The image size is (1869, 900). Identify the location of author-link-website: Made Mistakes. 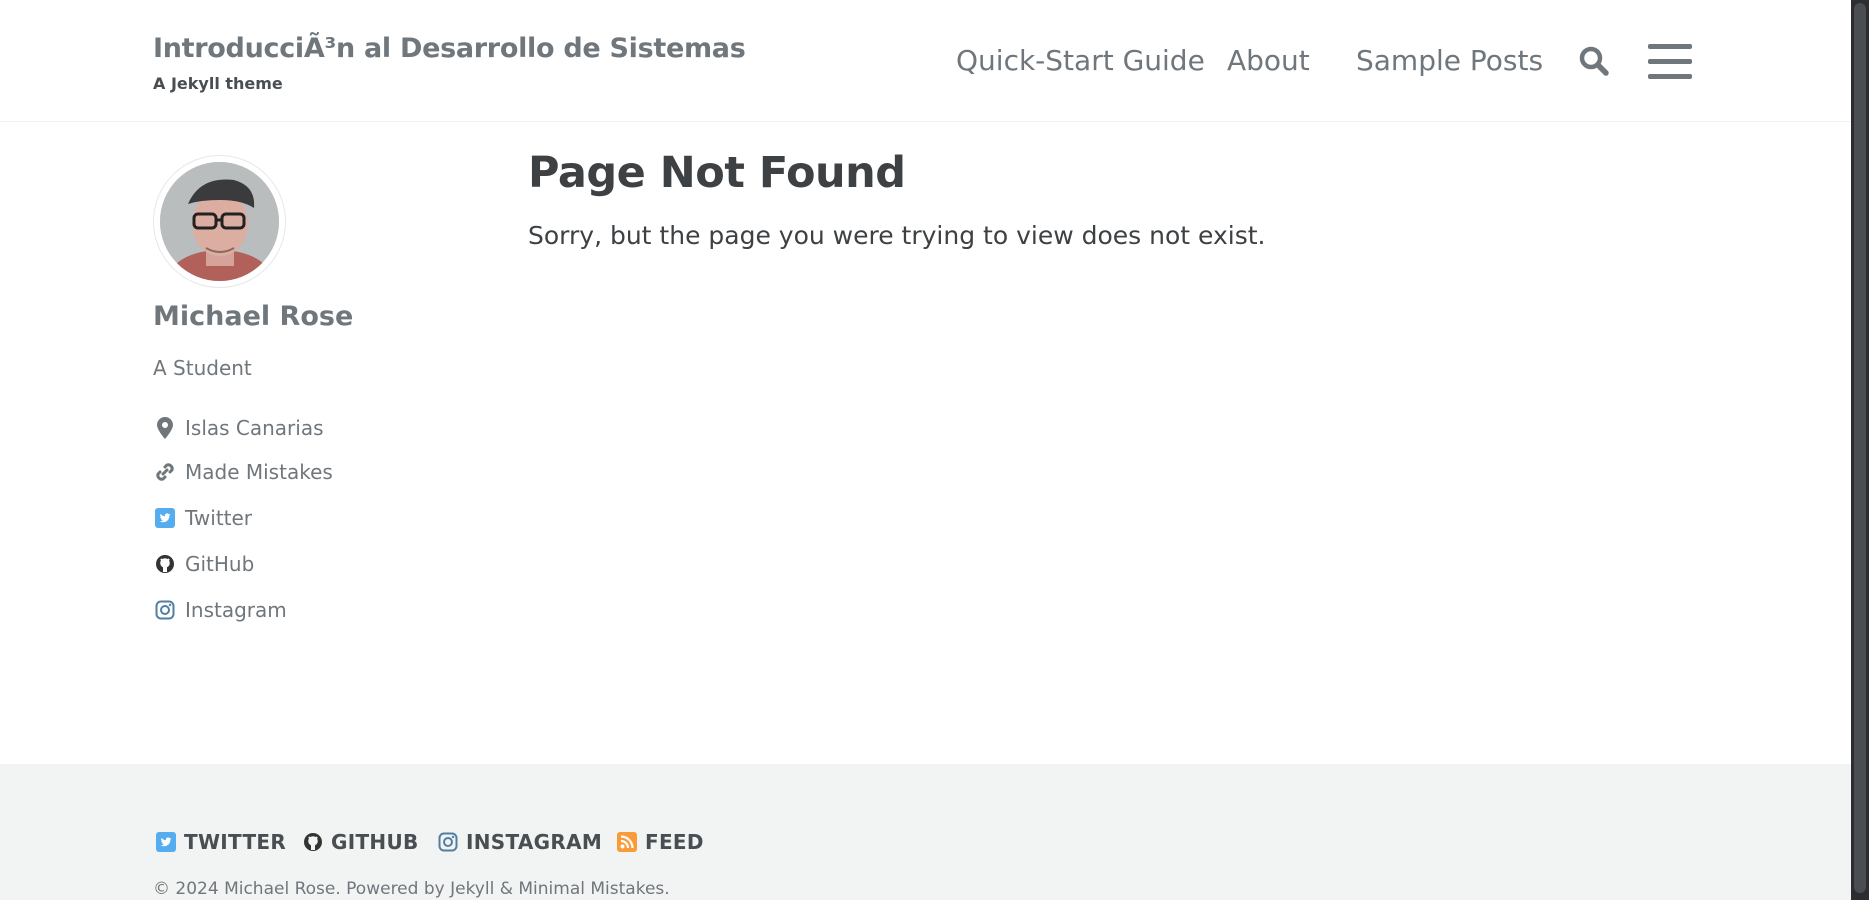
(243, 472).